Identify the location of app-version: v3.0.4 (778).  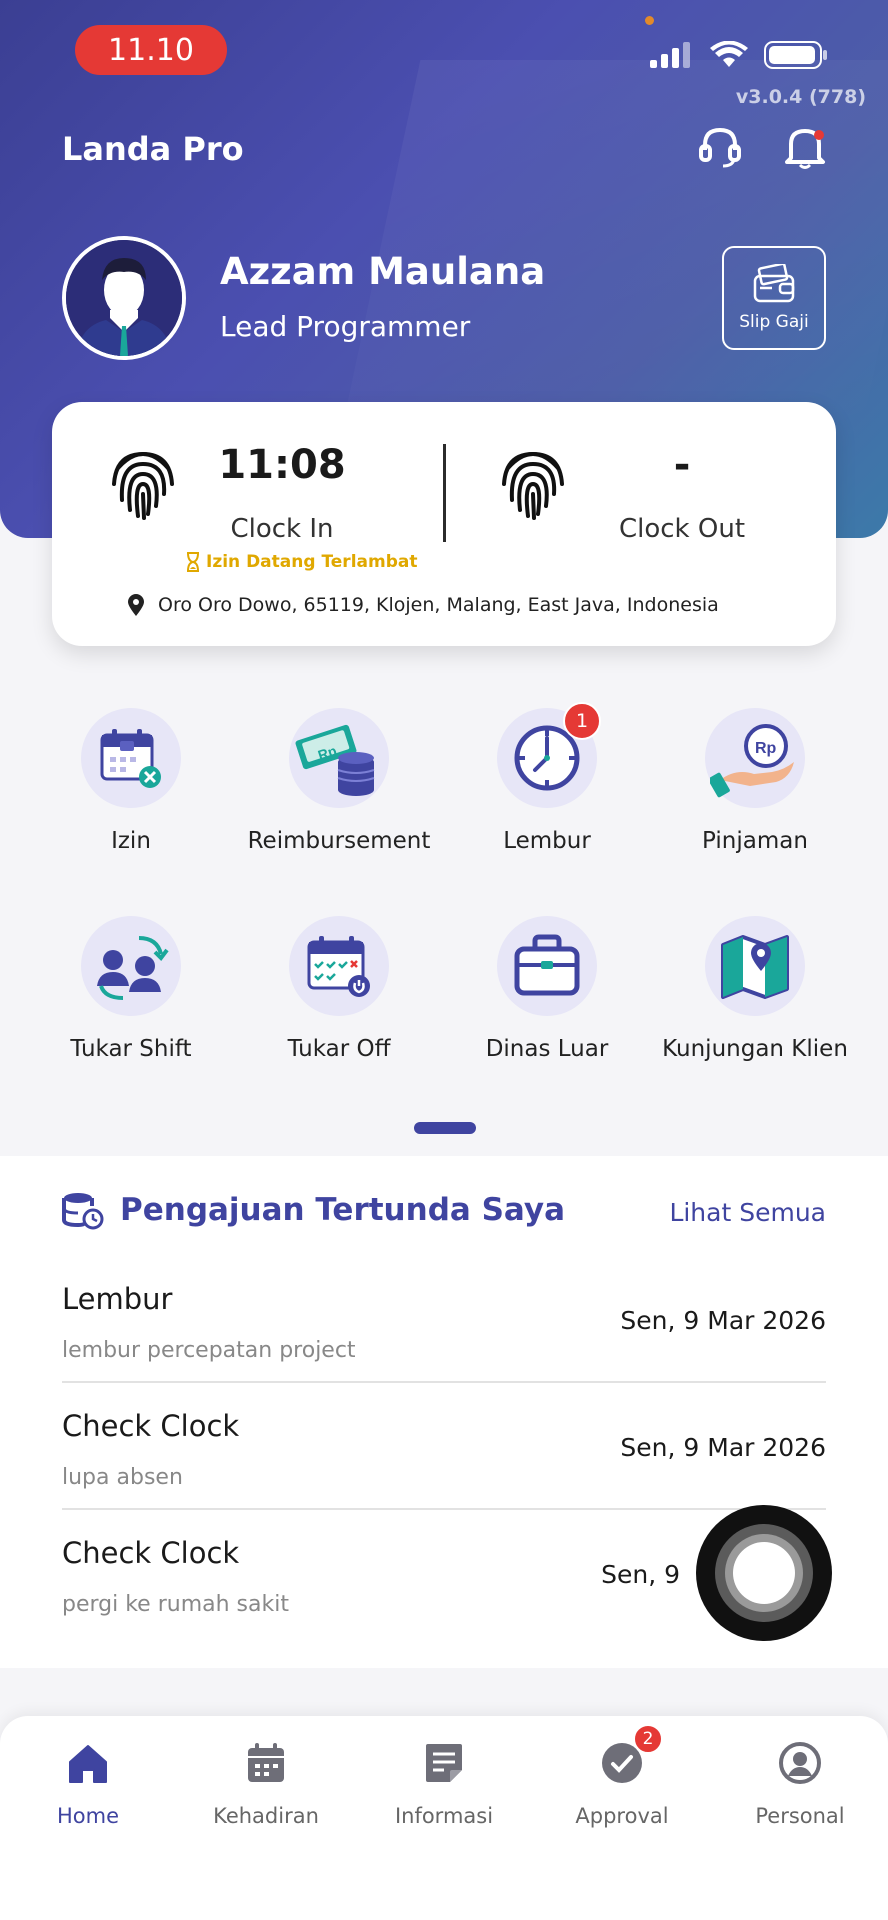
(800, 97).